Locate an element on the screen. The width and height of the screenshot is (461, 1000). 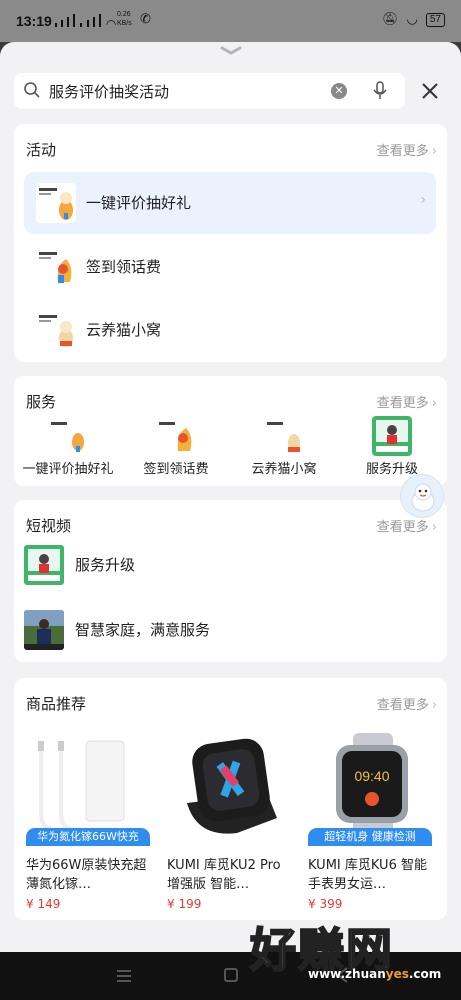
services-title: 服务 is located at coordinates (41, 402).